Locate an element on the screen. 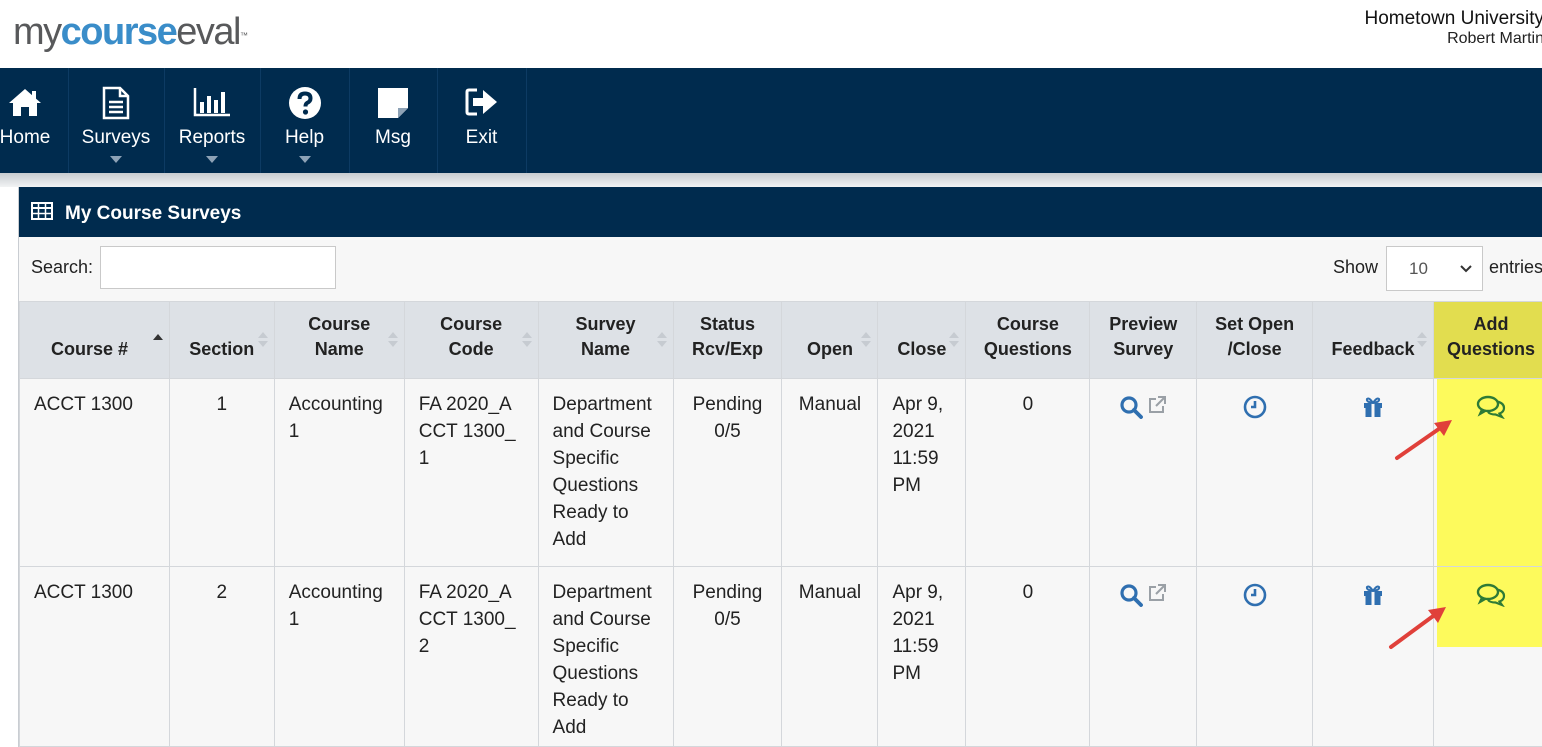 This screenshot has height=747, width=1542. institution-info: Hometown University Robert Martin is located at coordinates (1443, 28).